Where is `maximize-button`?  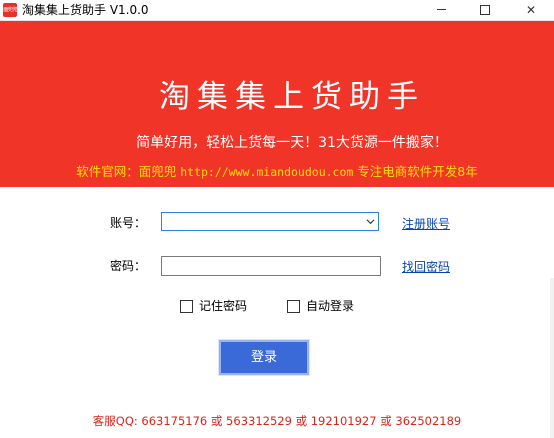
maximize-button is located at coordinates (485, 10).